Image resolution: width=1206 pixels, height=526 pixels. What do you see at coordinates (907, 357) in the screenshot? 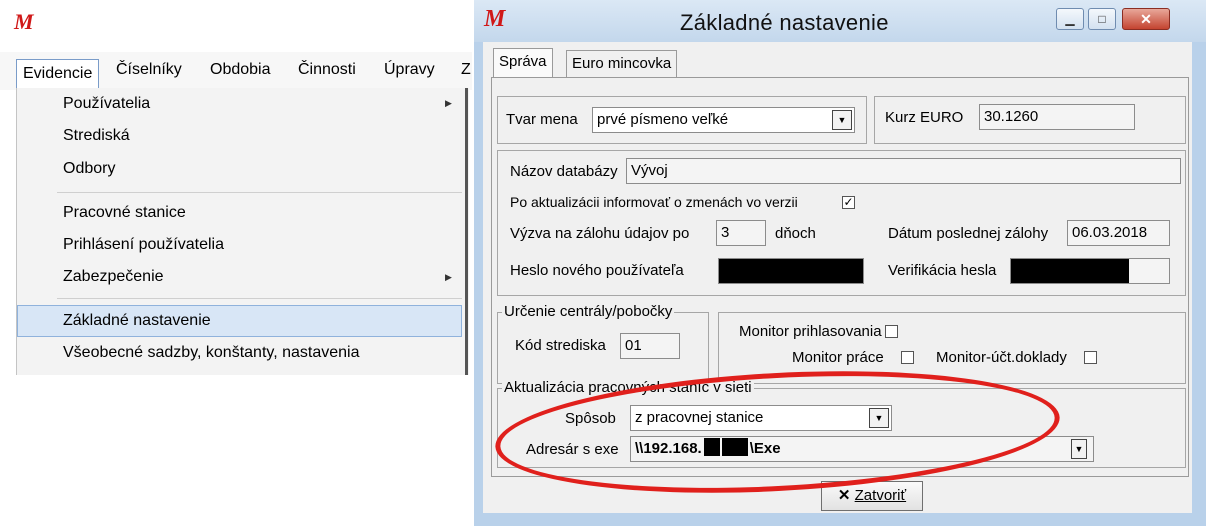
I see `monitor-prace-checkbox` at bounding box center [907, 357].